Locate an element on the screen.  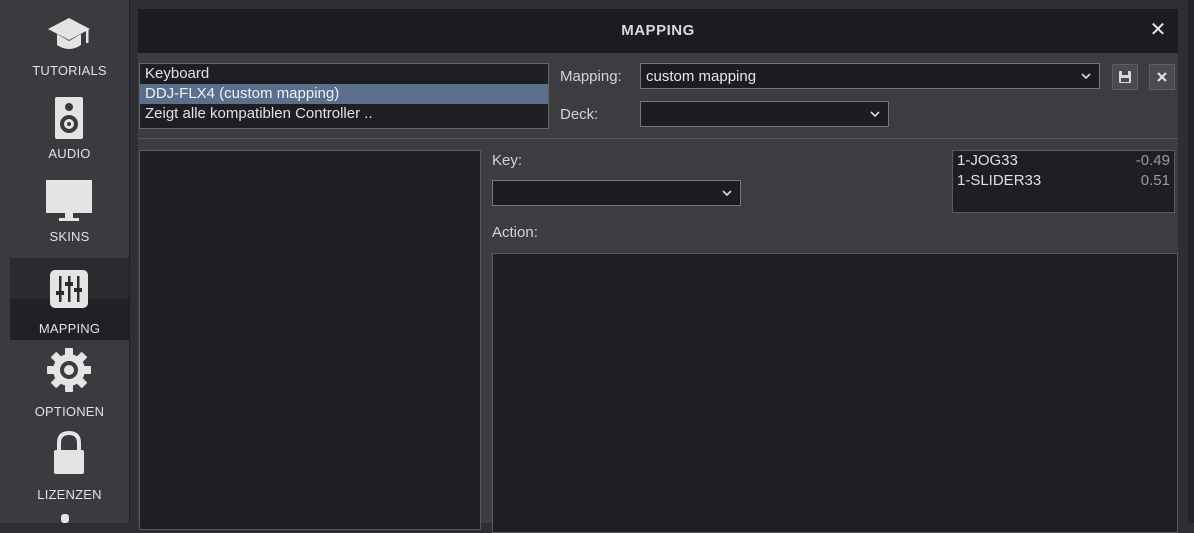
mapping-select: custom mapping is located at coordinates (870, 76).